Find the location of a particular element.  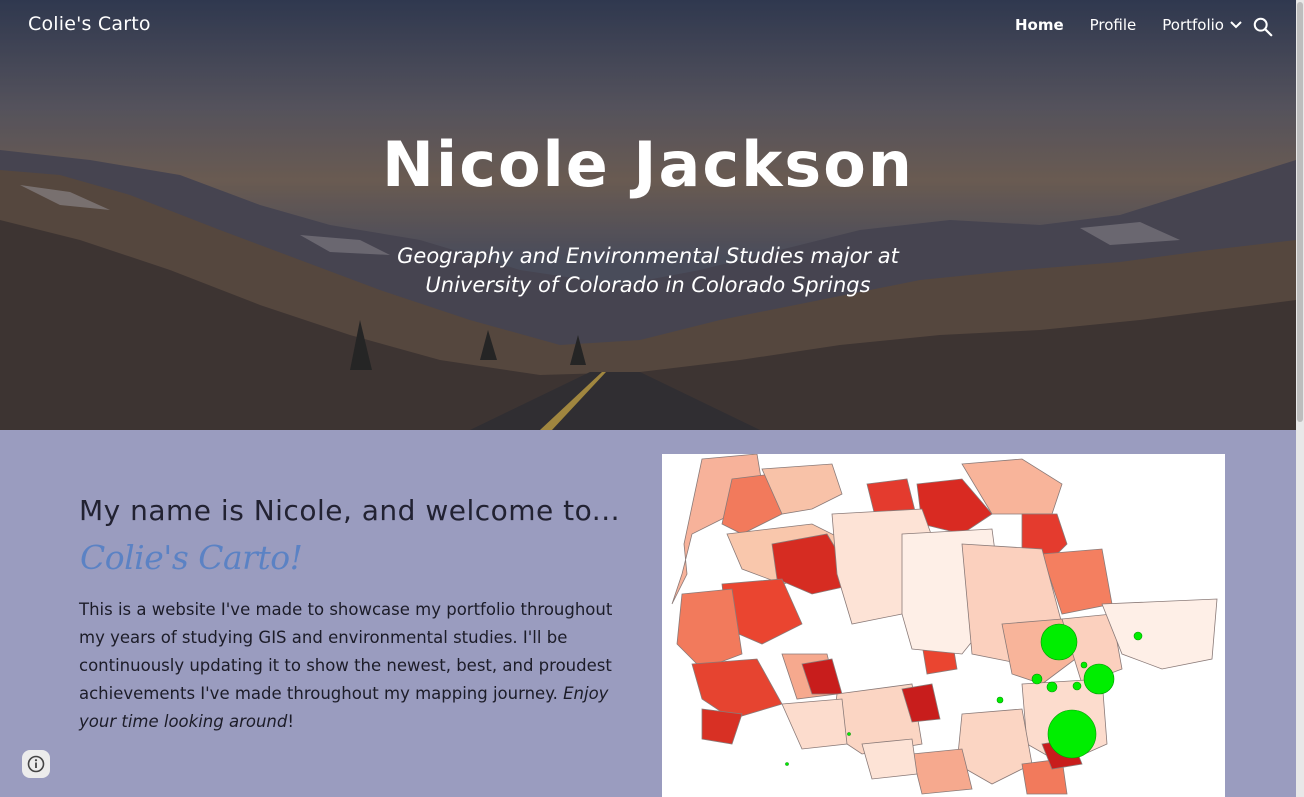

nav-home: Home is located at coordinates (1039, 25).